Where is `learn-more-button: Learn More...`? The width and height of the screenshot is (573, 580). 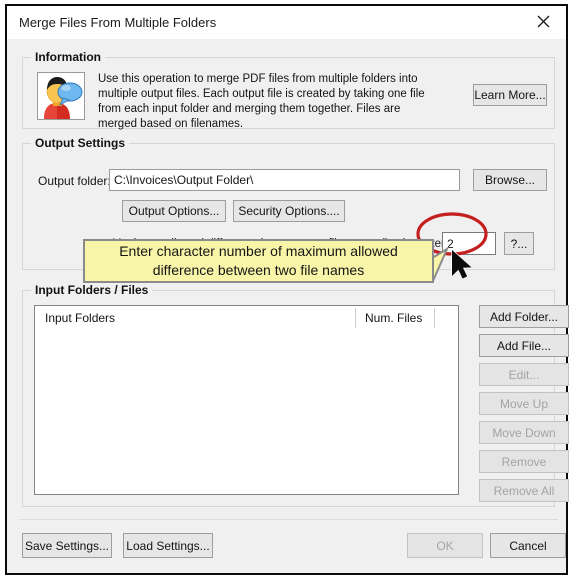 learn-more-button: Learn More... is located at coordinates (510, 95).